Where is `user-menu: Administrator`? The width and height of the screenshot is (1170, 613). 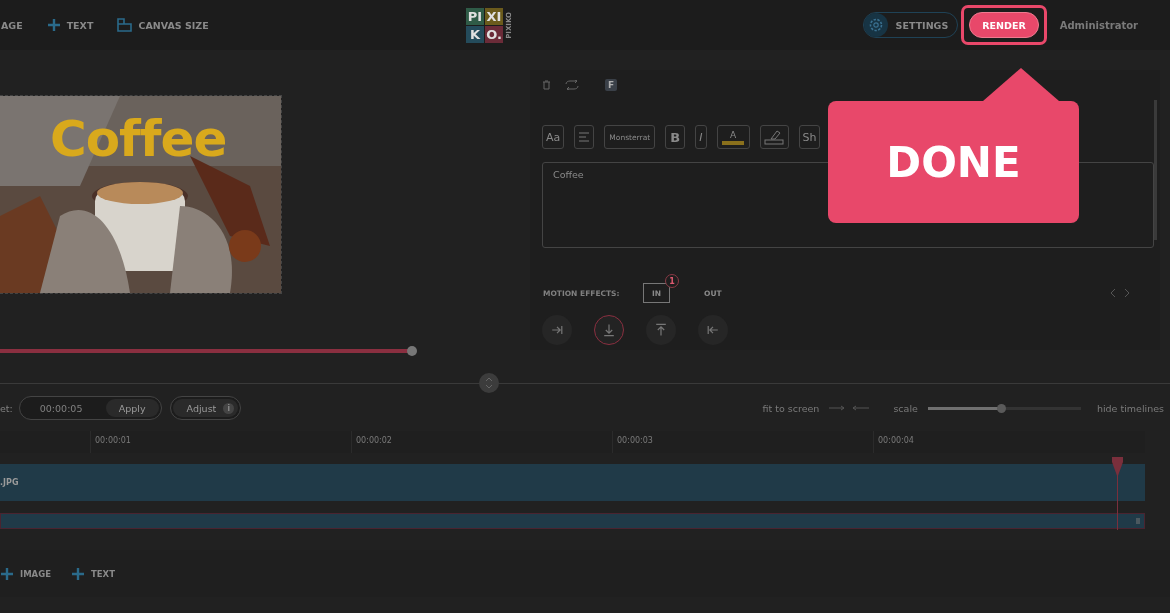
user-menu: Administrator is located at coordinates (1098, 25).